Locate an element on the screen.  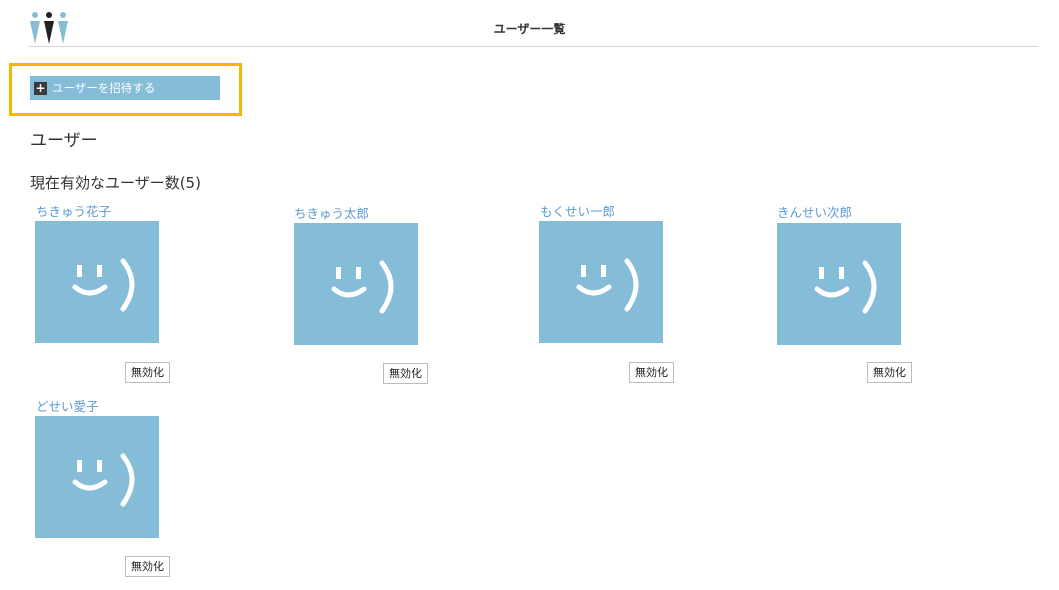
invite-user-button: + ユーザーを招待する is located at coordinates (125, 88).